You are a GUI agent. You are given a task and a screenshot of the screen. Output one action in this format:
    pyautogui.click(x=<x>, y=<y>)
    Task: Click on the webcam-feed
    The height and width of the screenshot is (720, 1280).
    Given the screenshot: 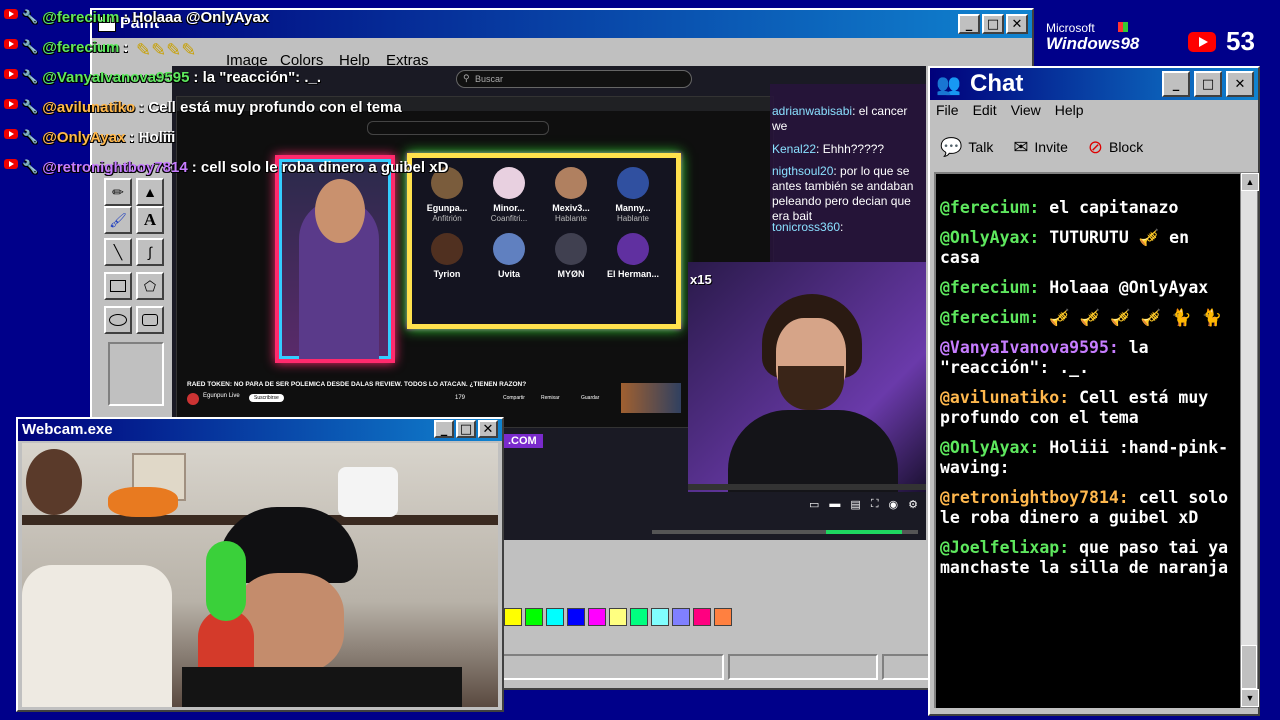 What is the action you would take?
    pyautogui.click(x=260, y=575)
    